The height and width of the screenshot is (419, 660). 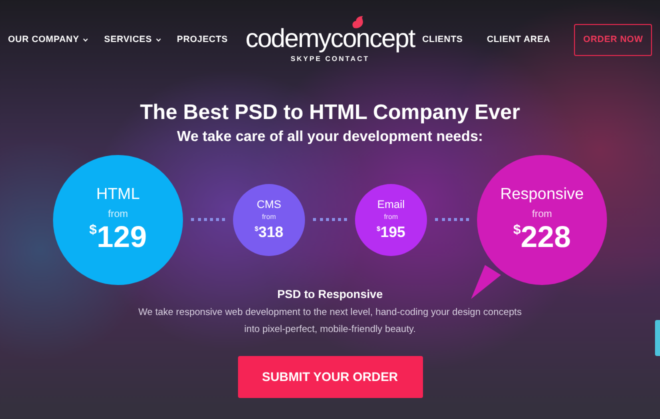 I want to click on logo-wordmark: codemyconcept, so click(x=330, y=37).